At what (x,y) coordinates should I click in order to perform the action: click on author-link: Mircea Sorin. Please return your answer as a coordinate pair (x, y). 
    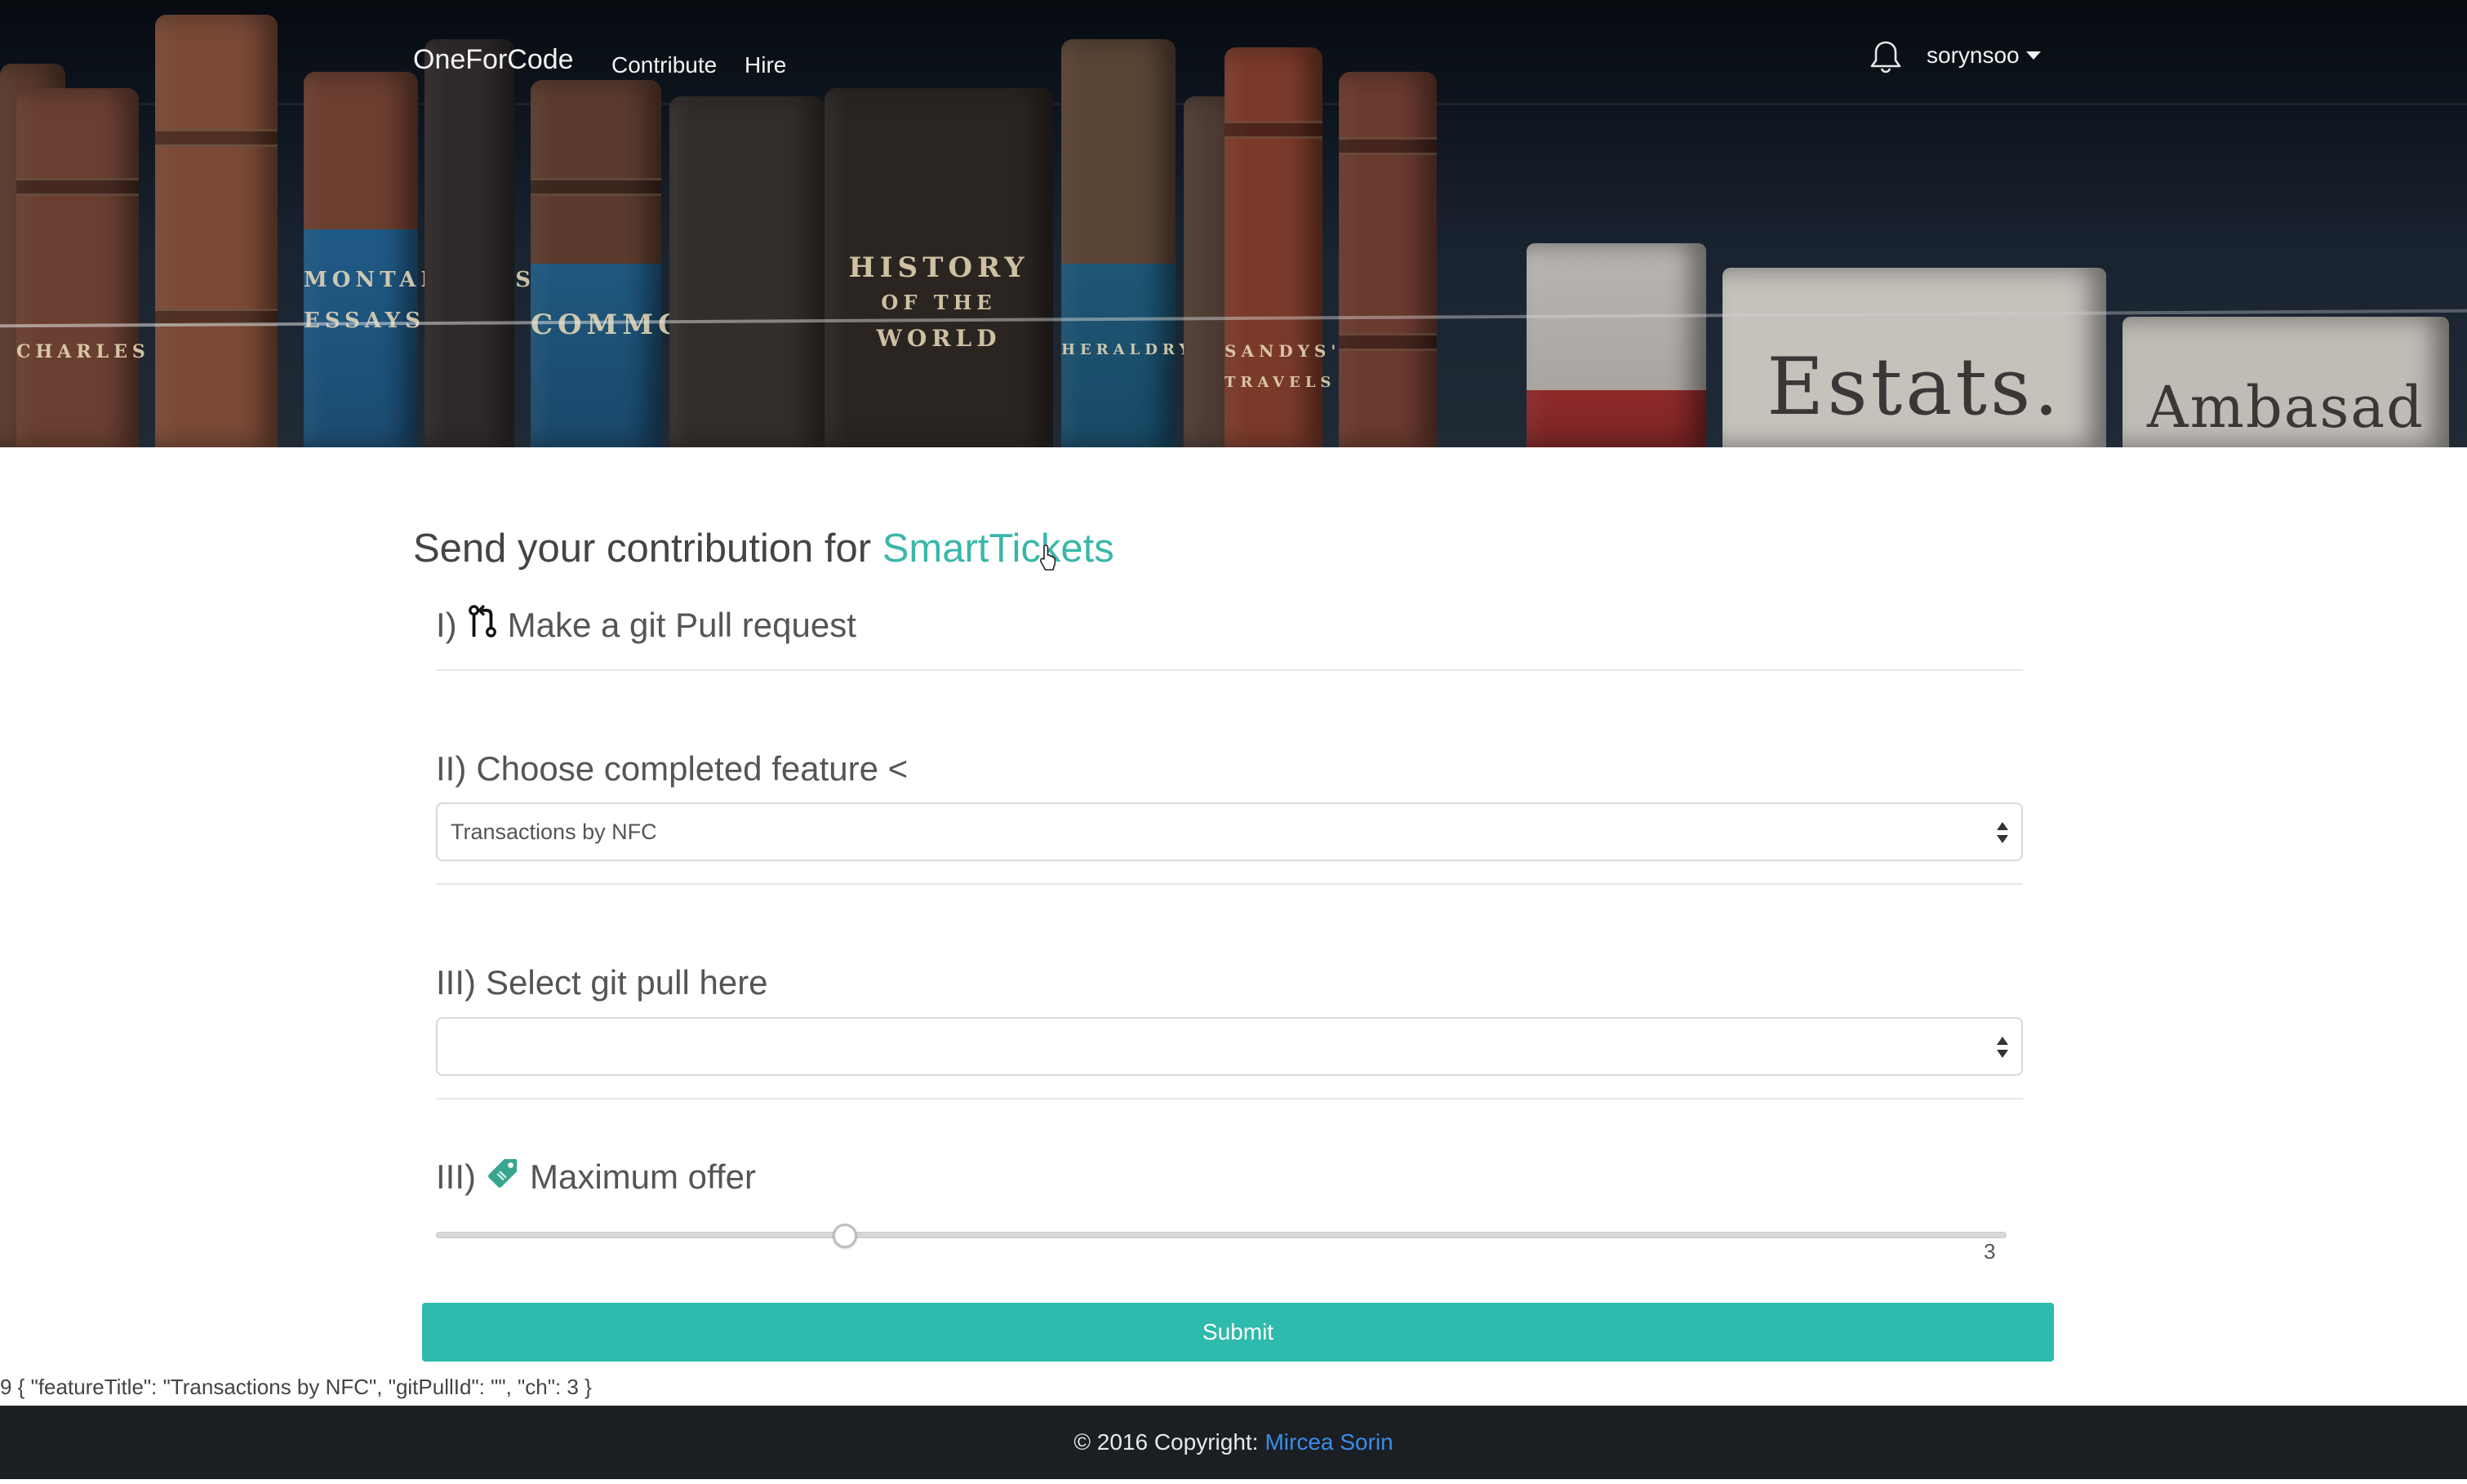
    Looking at the image, I should click on (1329, 1442).